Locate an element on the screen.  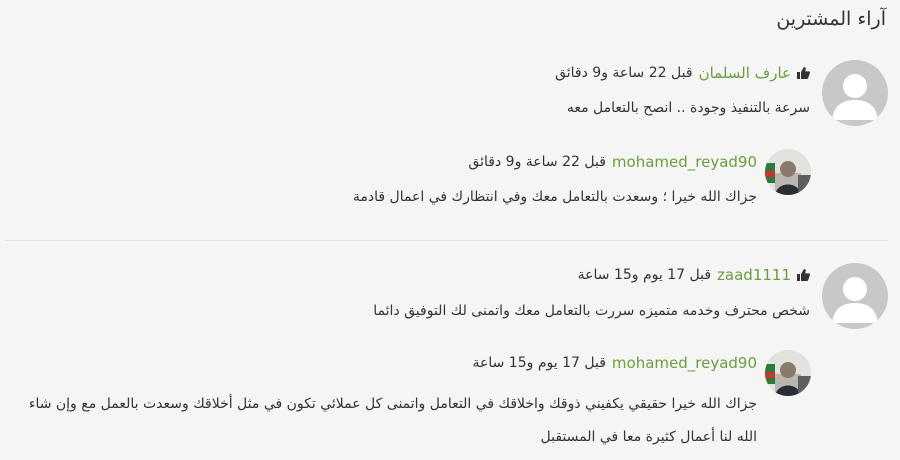
seller-meta: mohamed_reyad90 قبل 22 ساعة و9 دقائق is located at coordinates (612, 162).